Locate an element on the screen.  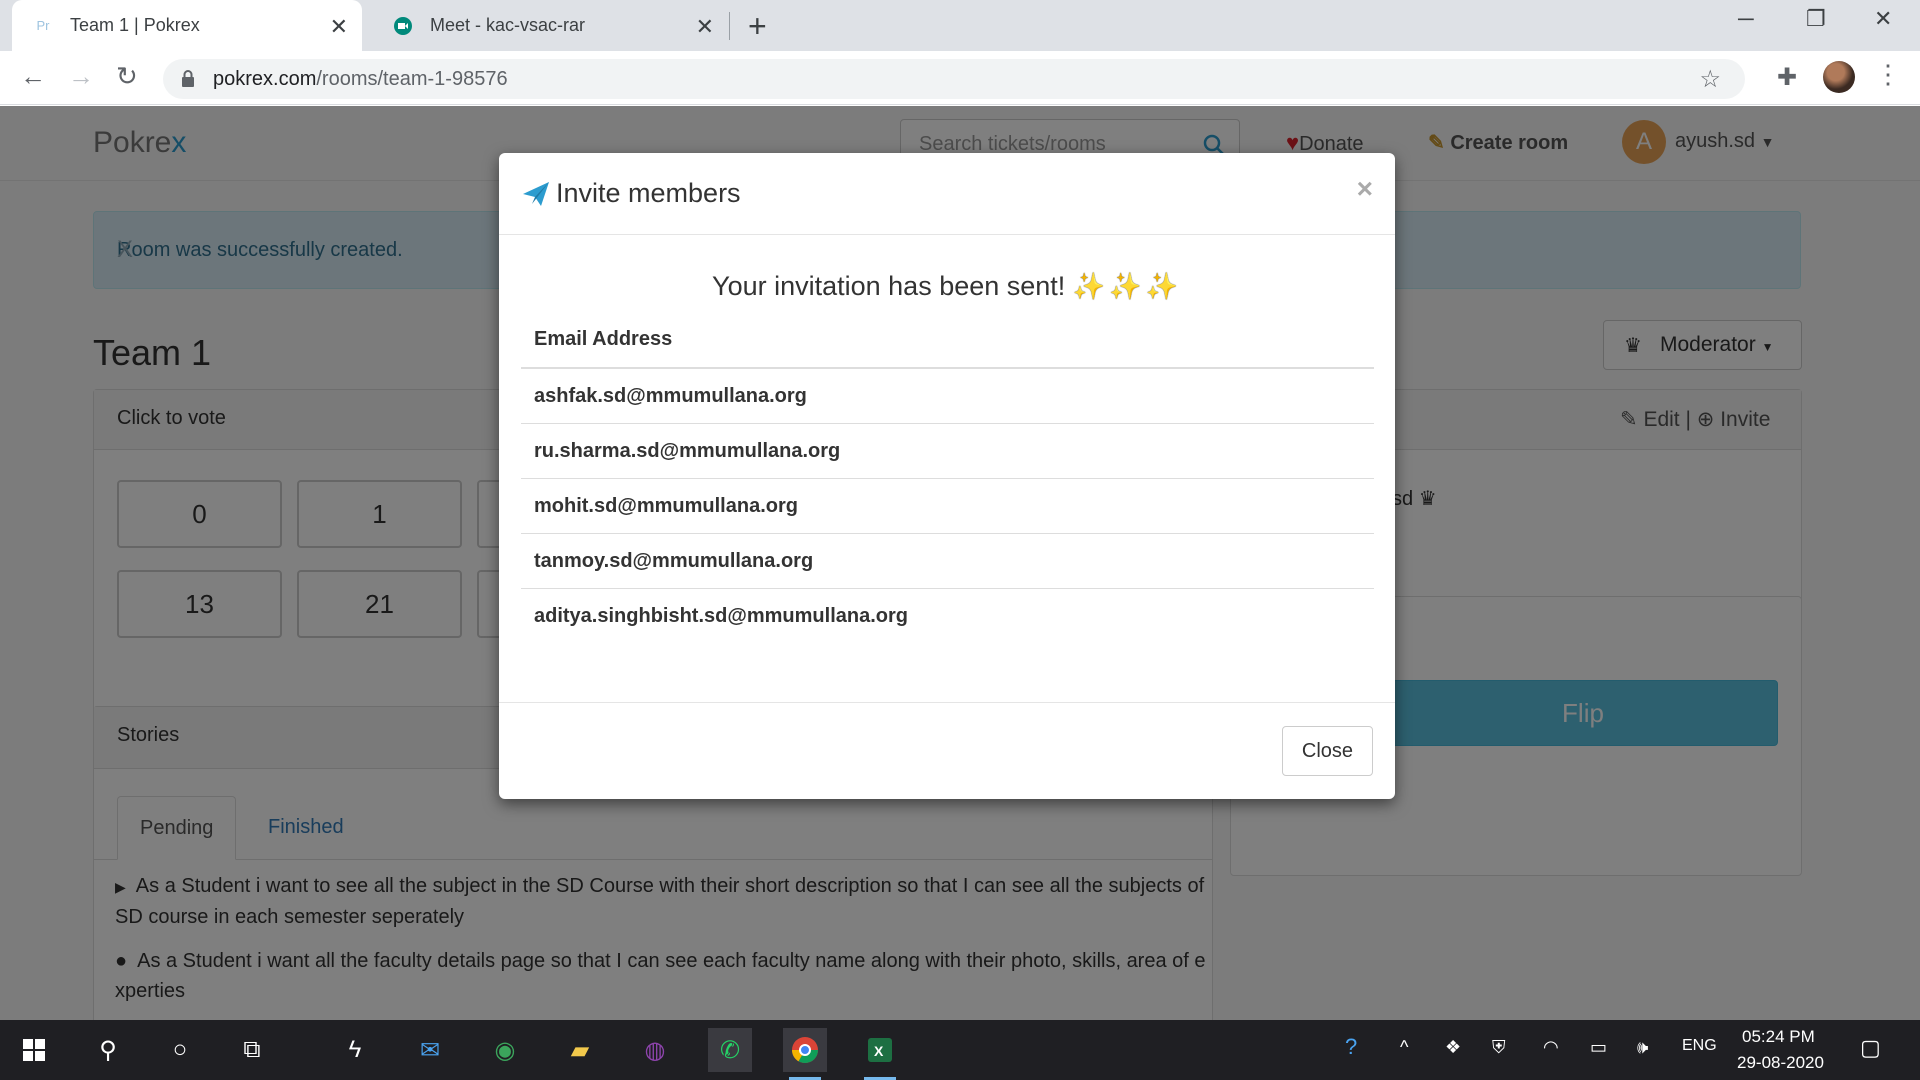
task-view-icon: ⧉ is located at coordinates (252, 1050).